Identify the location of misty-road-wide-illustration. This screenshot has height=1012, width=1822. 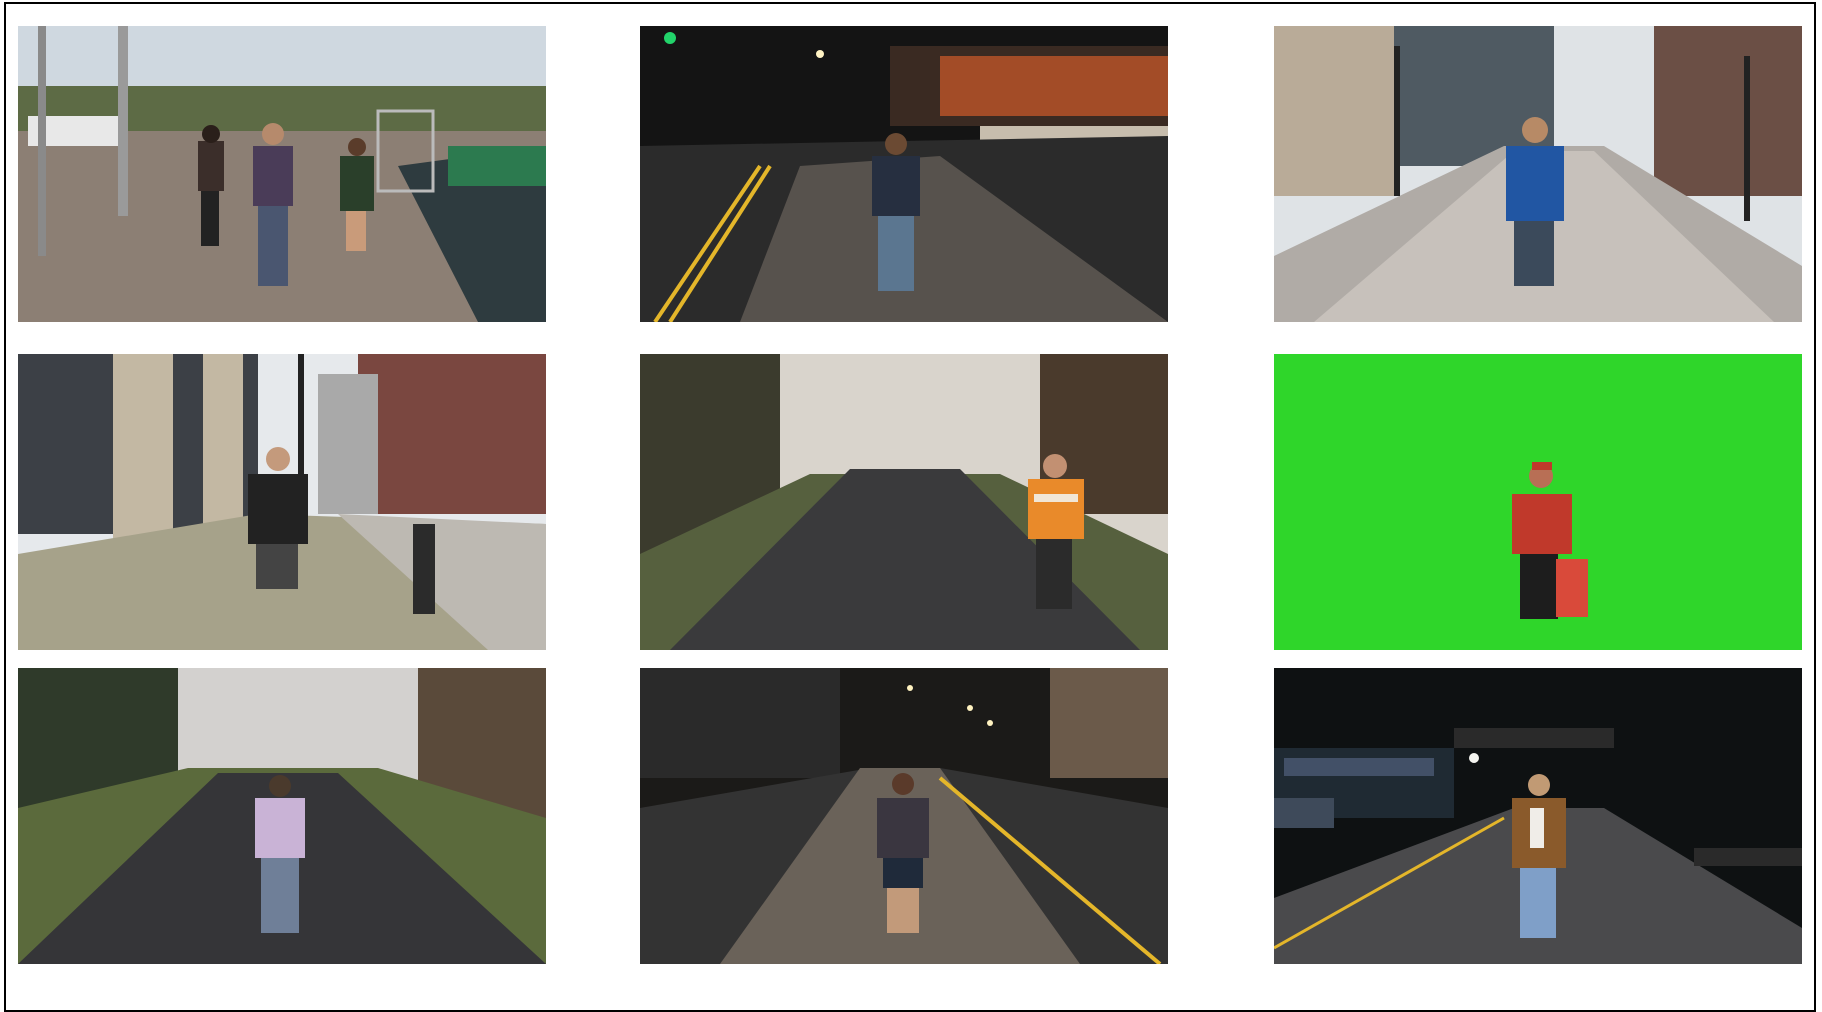
(282, 816).